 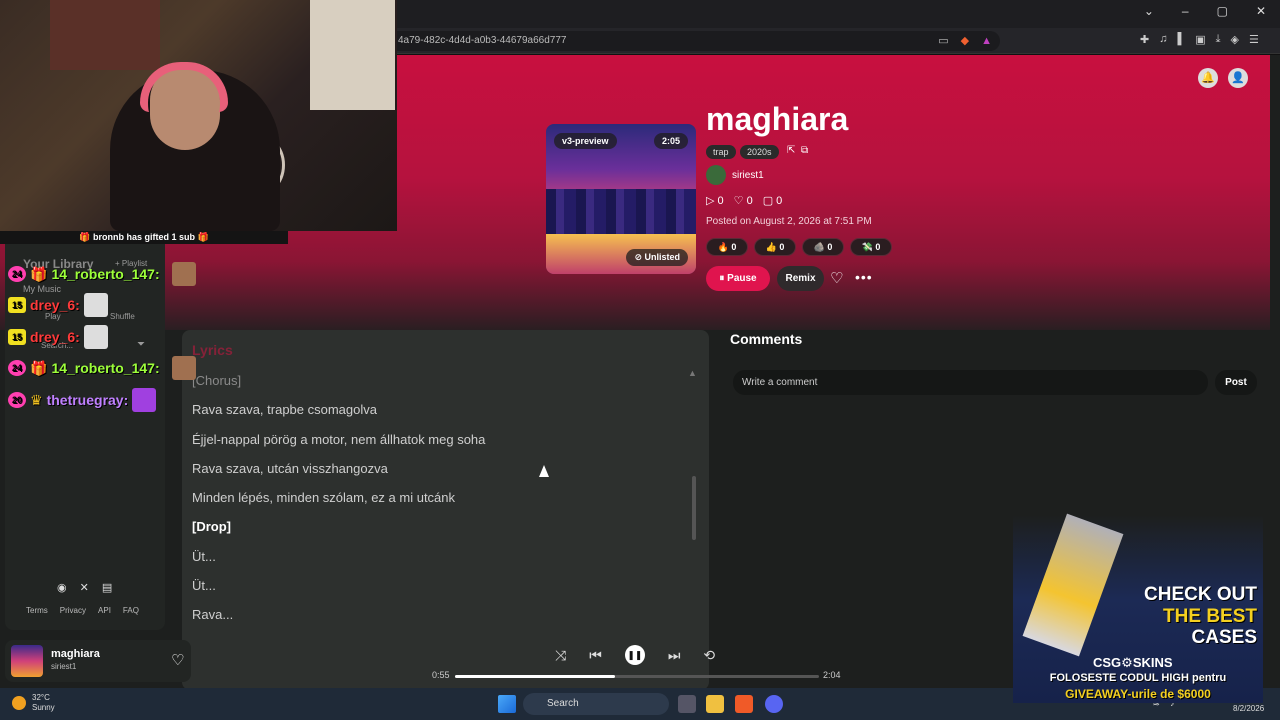 What do you see at coordinates (1144, 39) in the screenshot?
I see `extensions-icon: ✚` at bounding box center [1144, 39].